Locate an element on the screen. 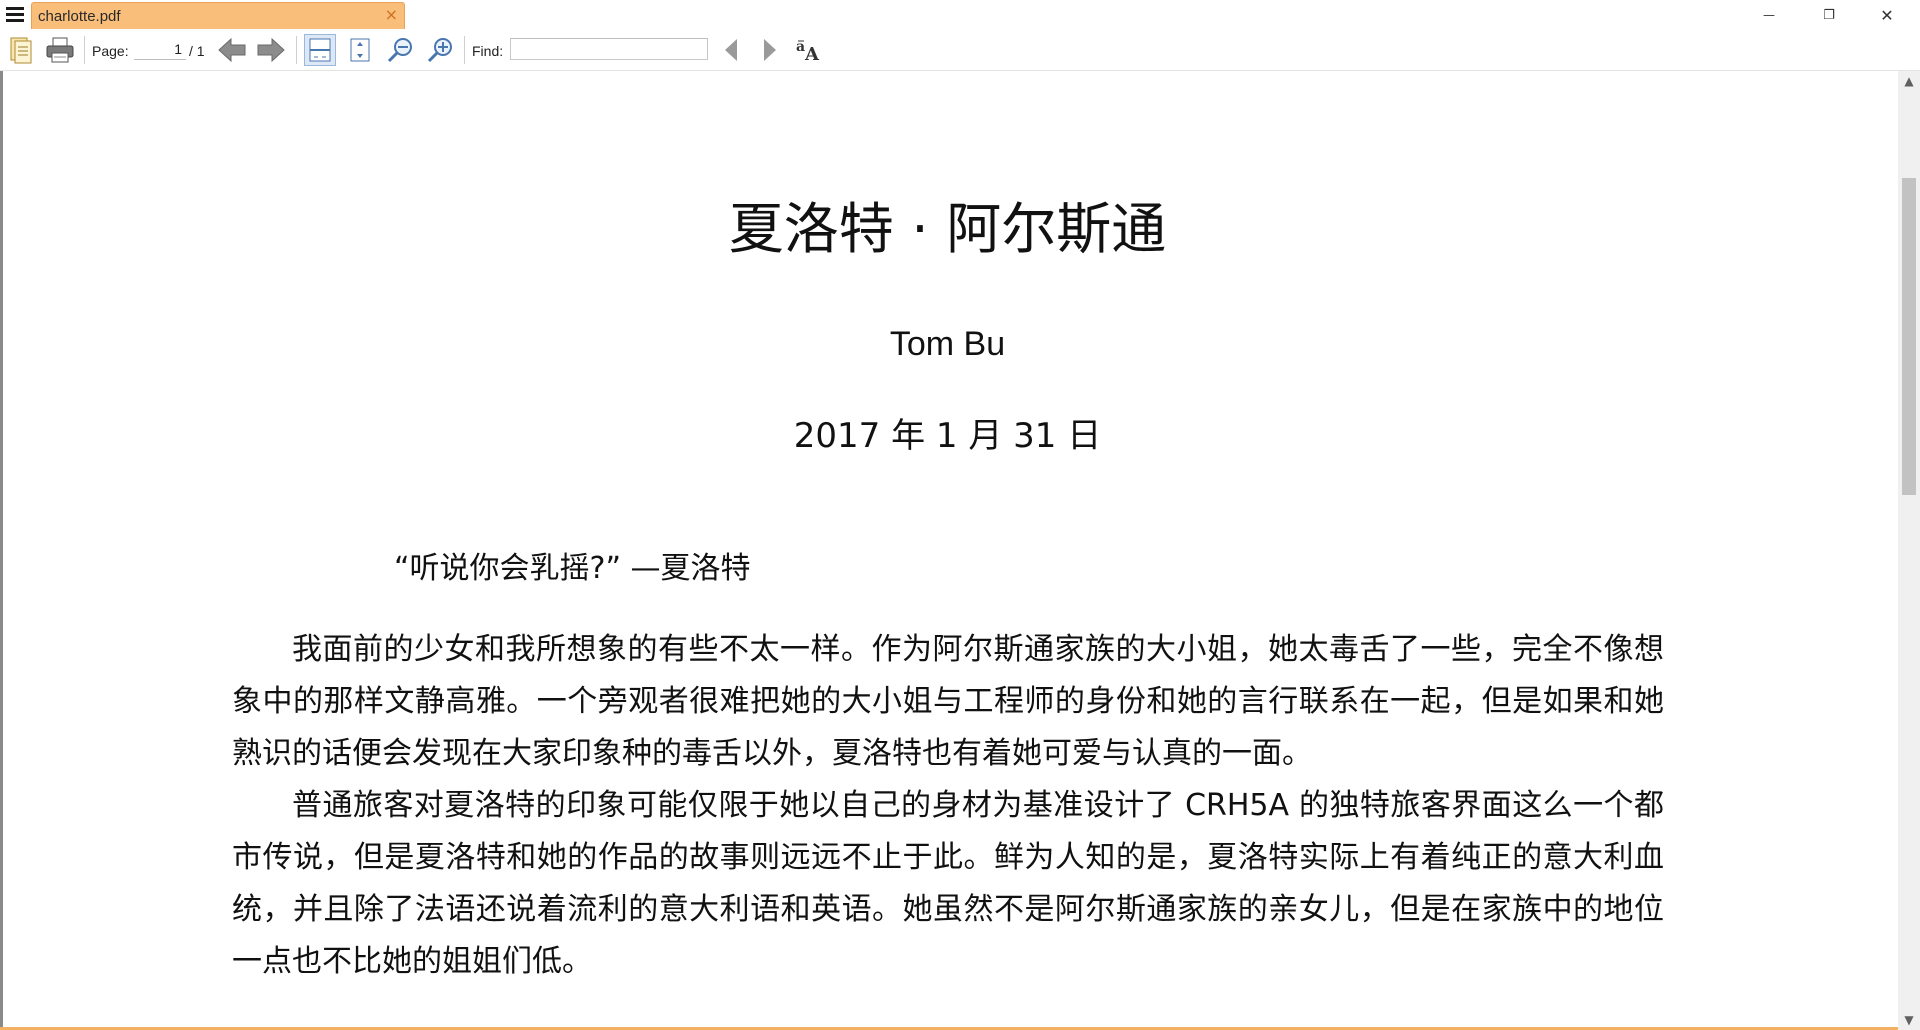  fit-width-icon is located at coordinates (360, 50).